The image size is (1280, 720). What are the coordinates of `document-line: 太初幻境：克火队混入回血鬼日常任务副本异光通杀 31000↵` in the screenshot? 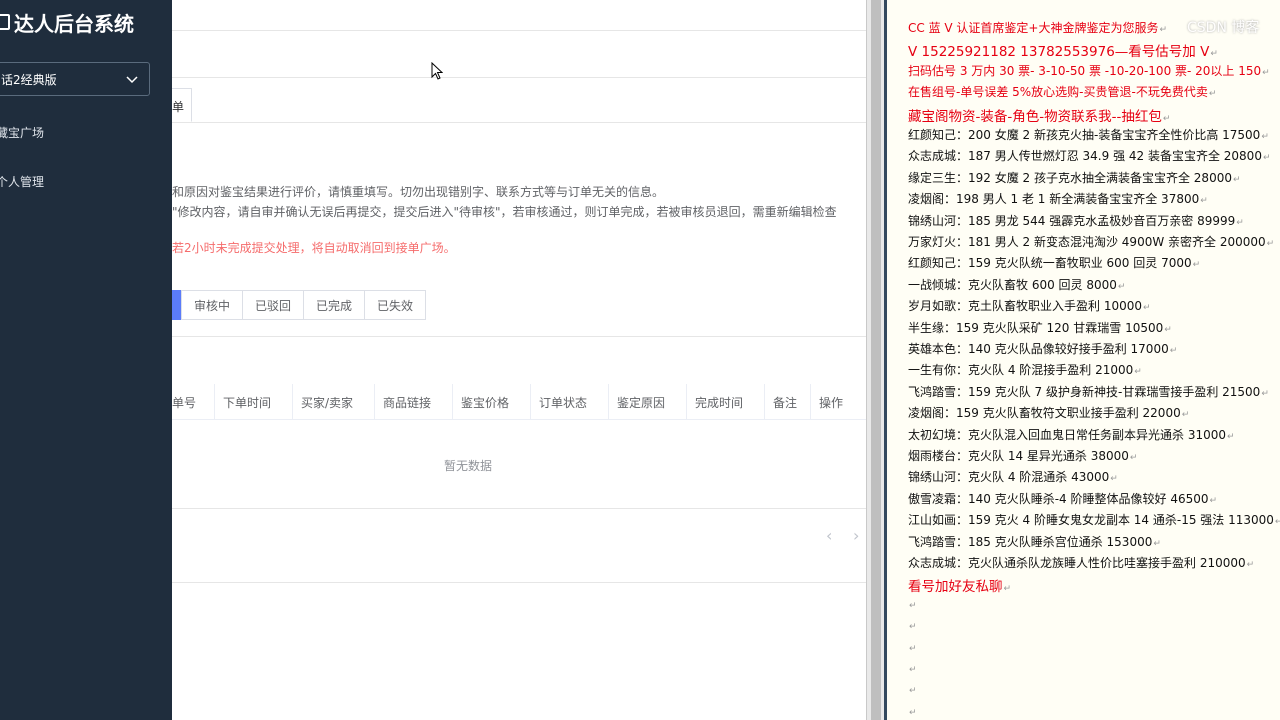 It's located at (1071, 434).